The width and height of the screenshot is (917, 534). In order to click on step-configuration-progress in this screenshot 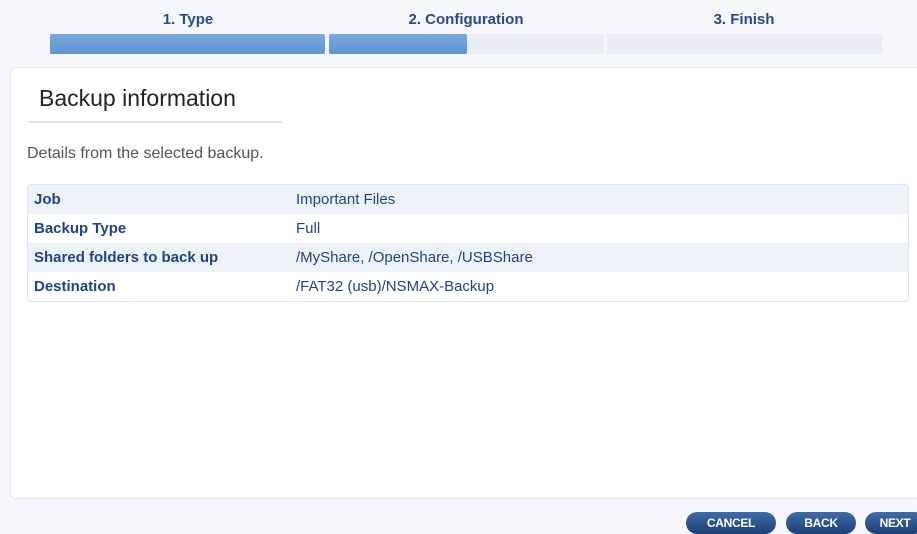, I will do `click(466, 44)`.